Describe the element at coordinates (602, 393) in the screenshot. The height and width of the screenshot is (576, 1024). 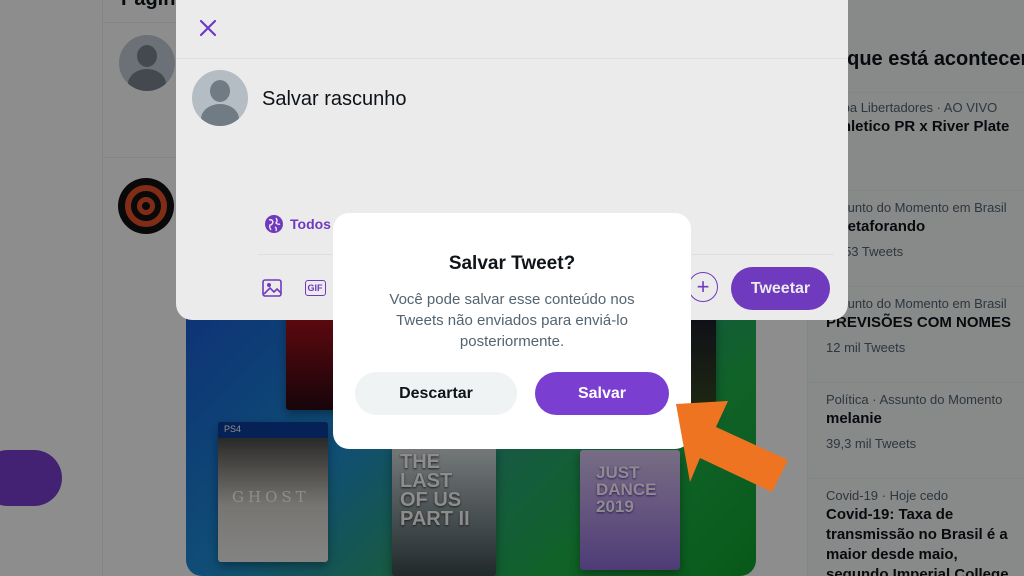
I see `save-button: Salvar` at that location.